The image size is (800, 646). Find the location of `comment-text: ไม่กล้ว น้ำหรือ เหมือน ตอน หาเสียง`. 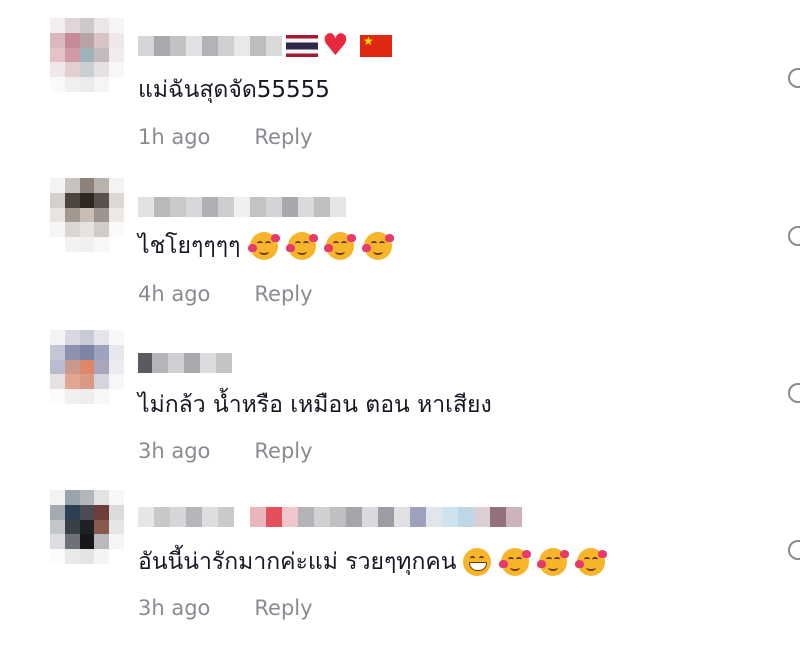

comment-text: ไม่กล้ว น้ำหรือ เหมือน ตอน หาเสียง is located at coordinates (315, 405).